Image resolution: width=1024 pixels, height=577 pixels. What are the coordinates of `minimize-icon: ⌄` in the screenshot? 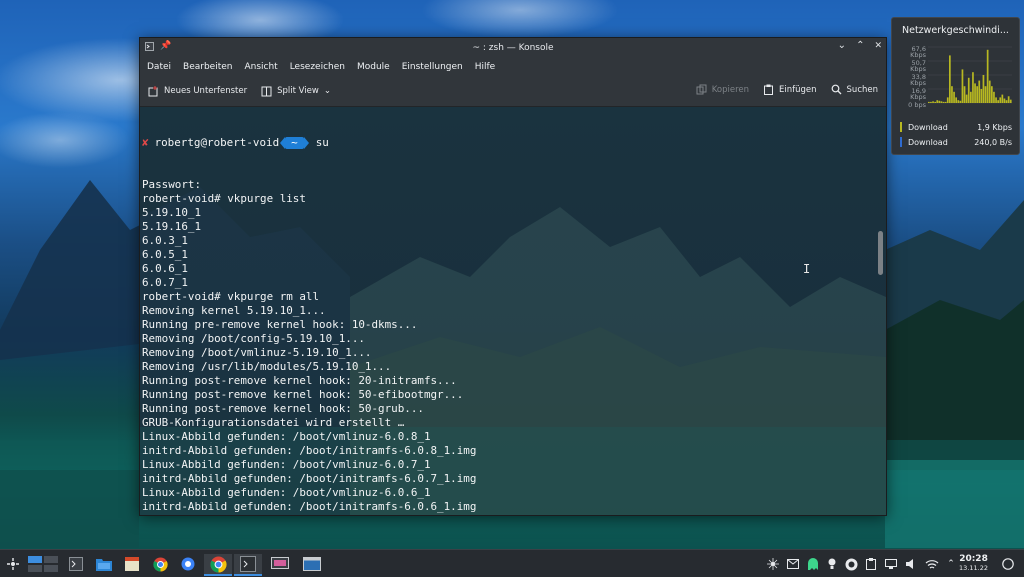 It's located at (842, 45).